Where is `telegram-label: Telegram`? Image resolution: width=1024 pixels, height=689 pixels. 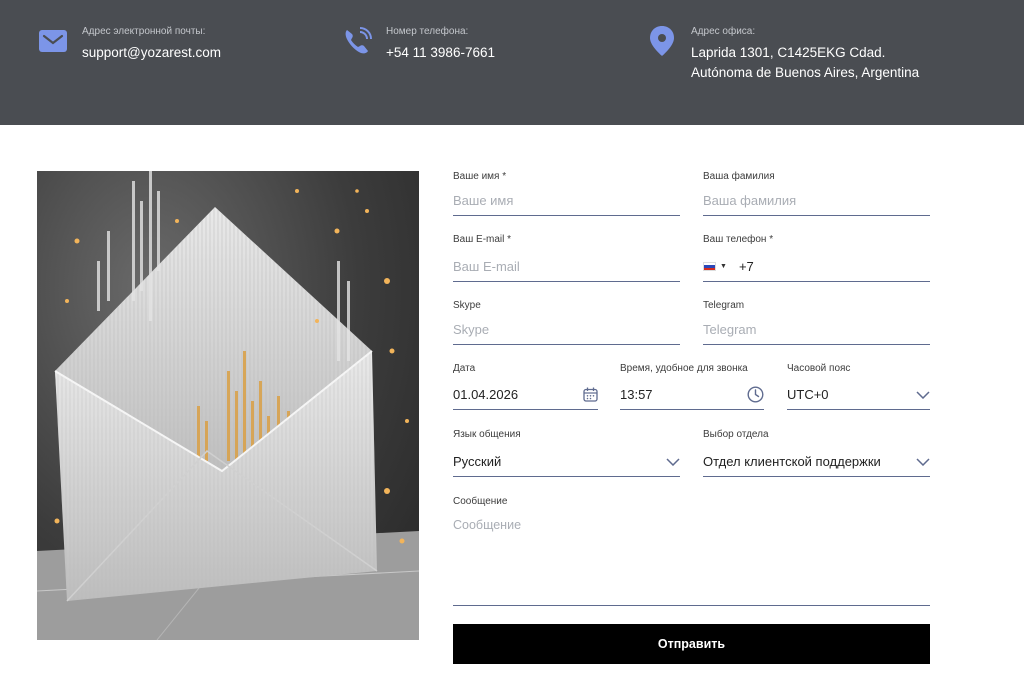 telegram-label: Telegram is located at coordinates (724, 305).